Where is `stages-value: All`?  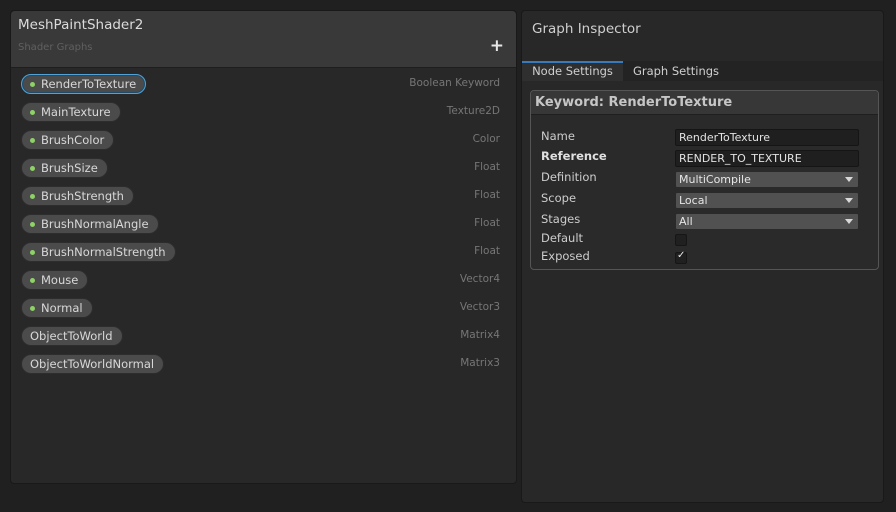 stages-value: All is located at coordinates (686, 221).